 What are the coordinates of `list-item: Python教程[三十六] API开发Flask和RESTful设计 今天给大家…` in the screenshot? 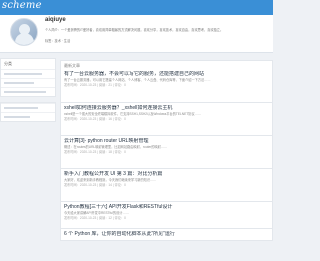 It's located at (166, 215).